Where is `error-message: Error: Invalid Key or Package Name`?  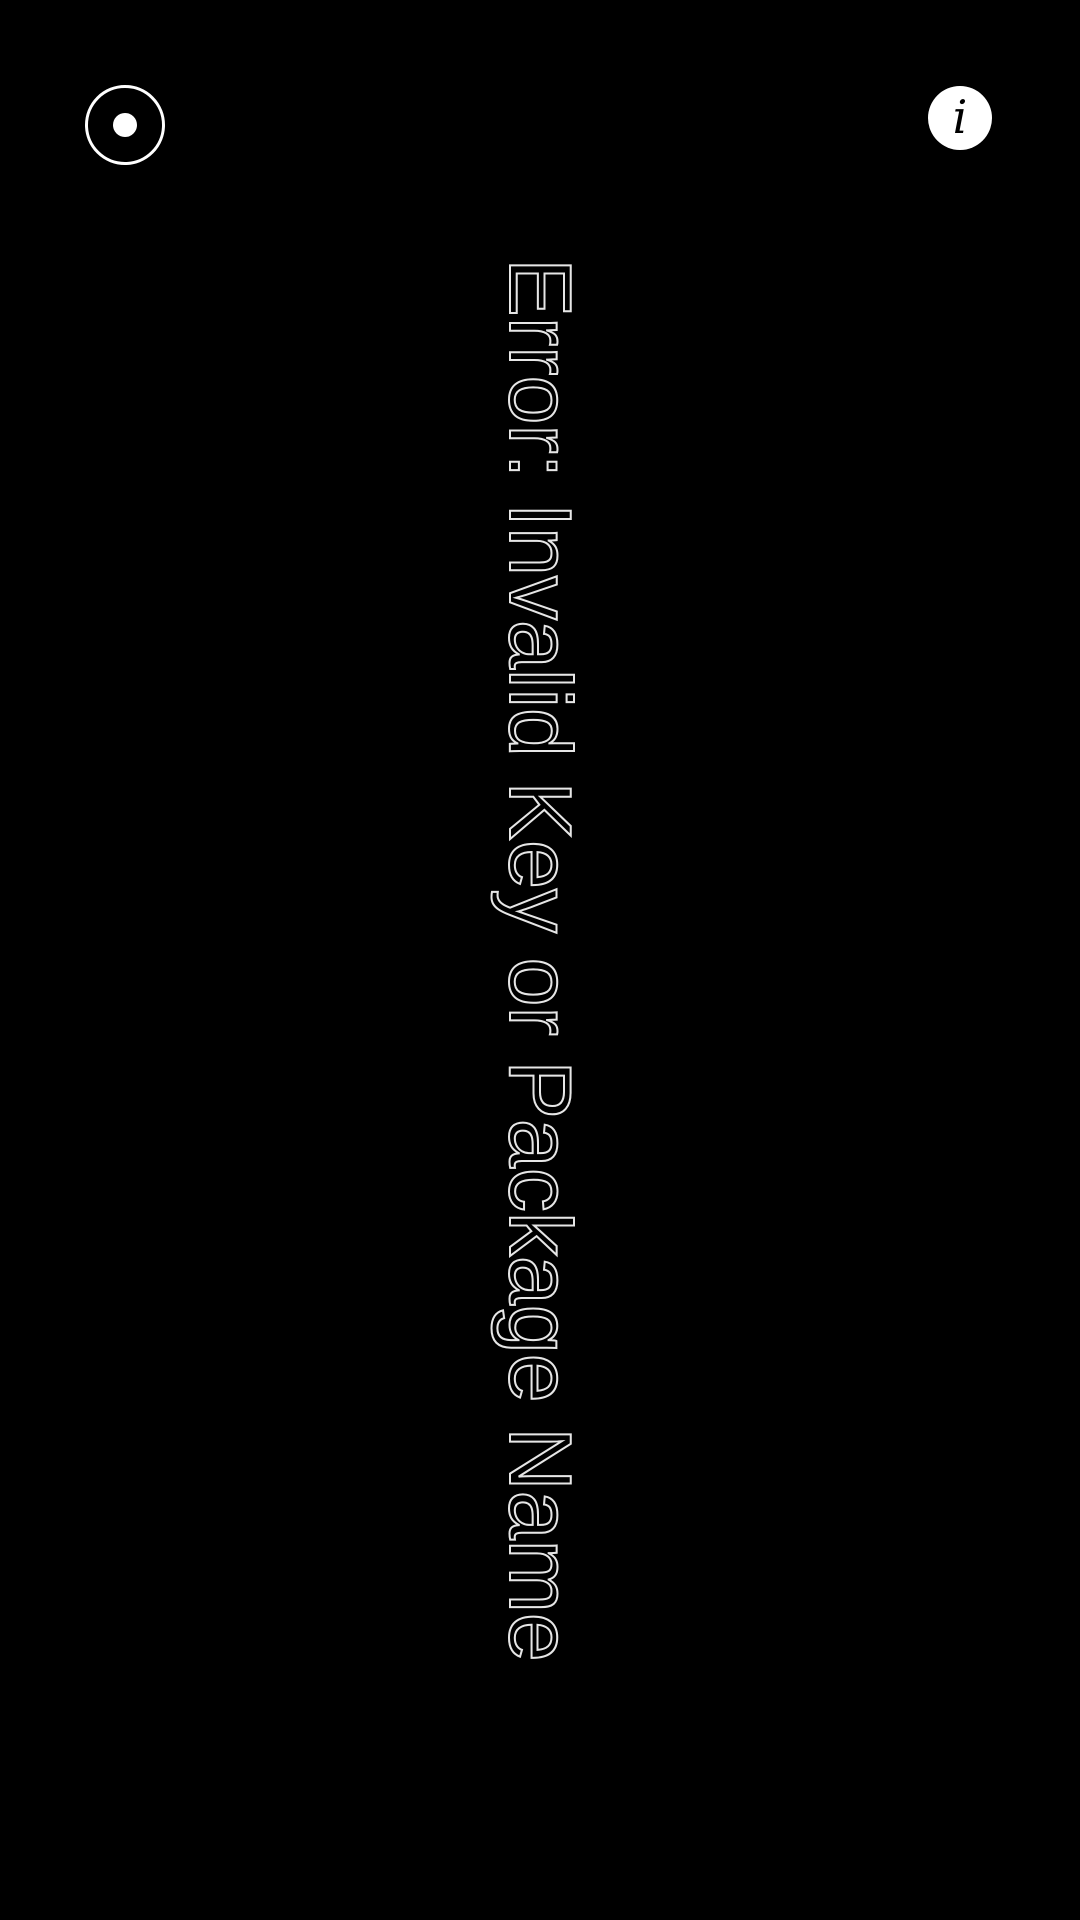 error-message: Error: Invalid Key or Package Name is located at coordinates (540, 960).